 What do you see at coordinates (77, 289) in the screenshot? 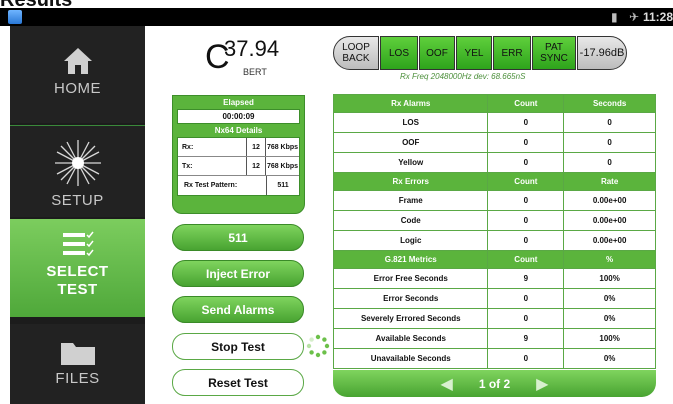
I see `nav-select-label-2: TEST` at bounding box center [77, 289].